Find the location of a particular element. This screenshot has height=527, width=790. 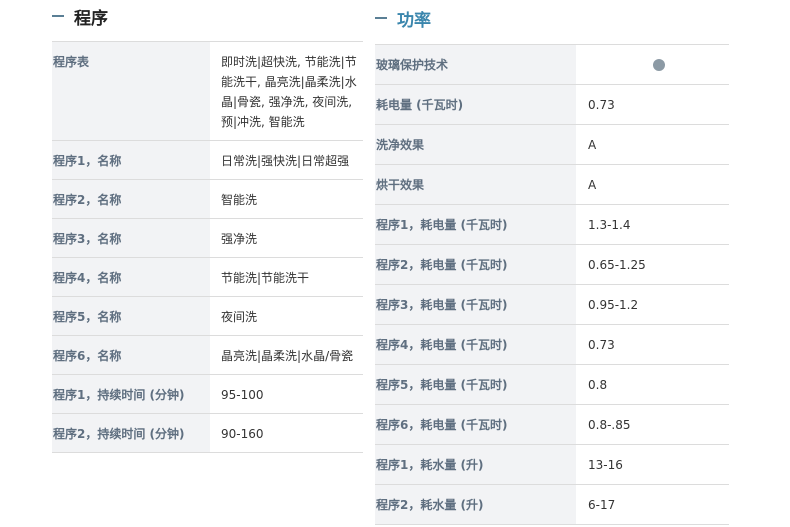

spec-value: 6-17 is located at coordinates (652, 504).